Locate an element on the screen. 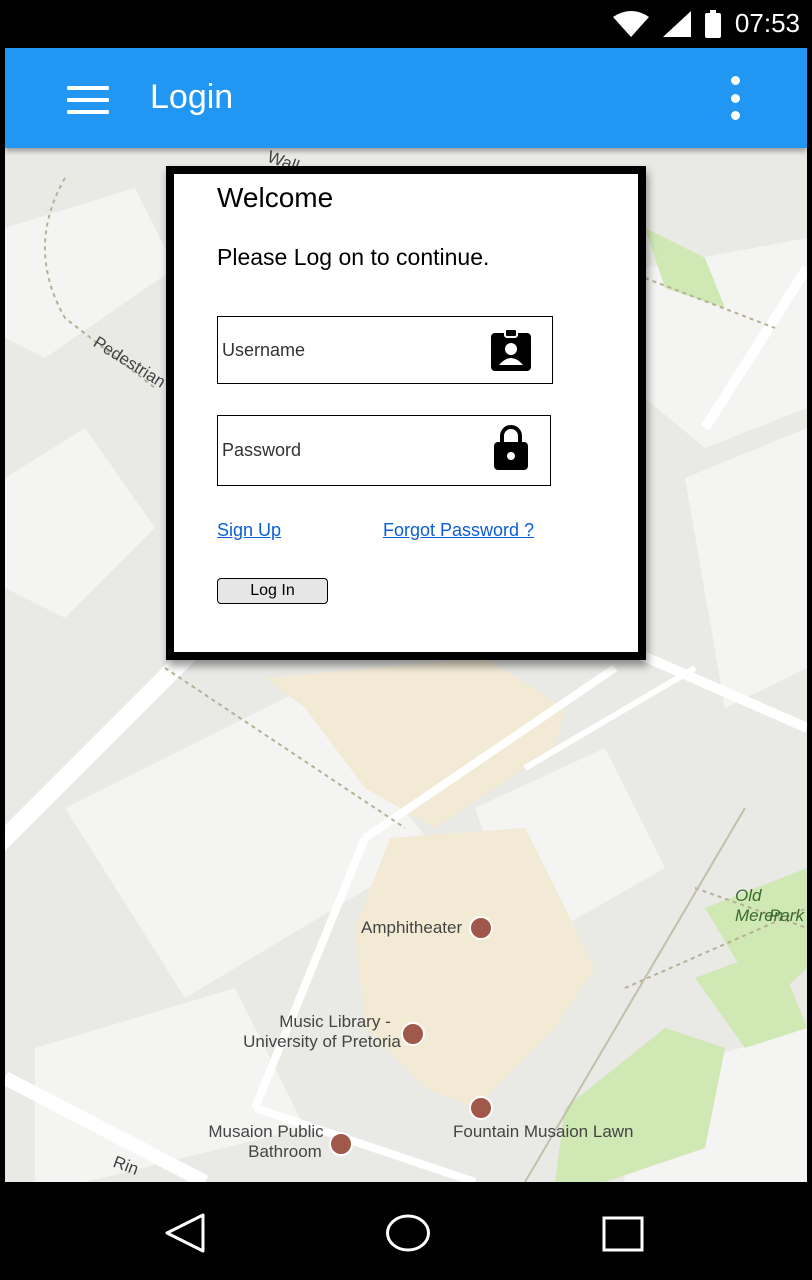 The width and height of the screenshot is (812, 1280). map-label-bathroom-2: Bathroom is located at coordinates (285, 1151).